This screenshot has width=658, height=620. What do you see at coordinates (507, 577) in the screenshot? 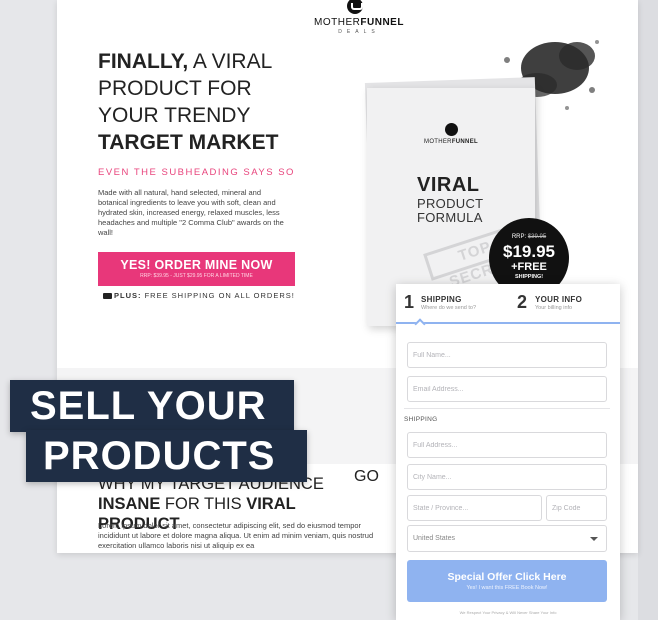
I see `submit-button-label: Special Offer Click Here` at bounding box center [507, 577].